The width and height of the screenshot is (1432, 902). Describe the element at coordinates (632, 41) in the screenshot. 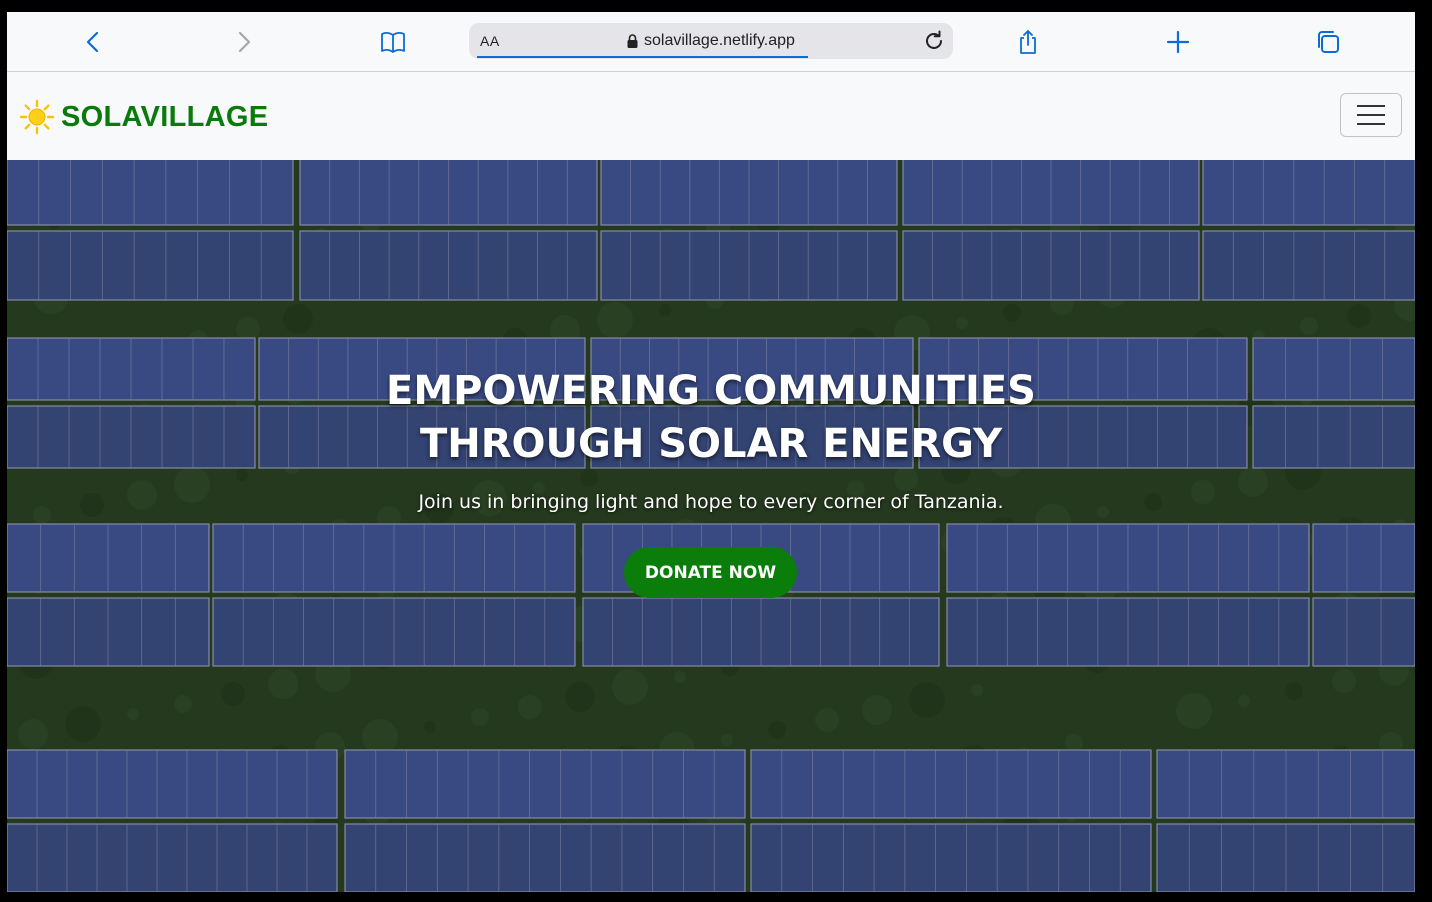

I see `lock-icon` at that location.